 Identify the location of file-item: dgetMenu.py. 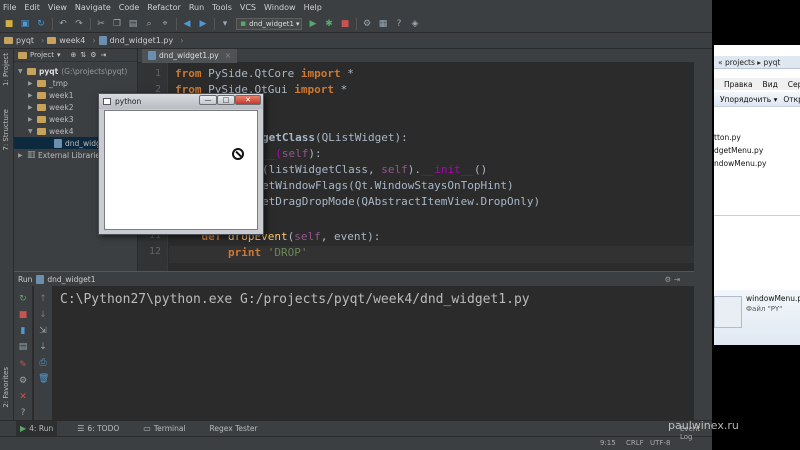
(738, 150).